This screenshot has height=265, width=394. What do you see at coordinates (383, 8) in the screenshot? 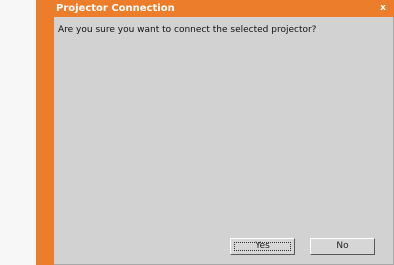
I see `close-icon: x` at bounding box center [383, 8].